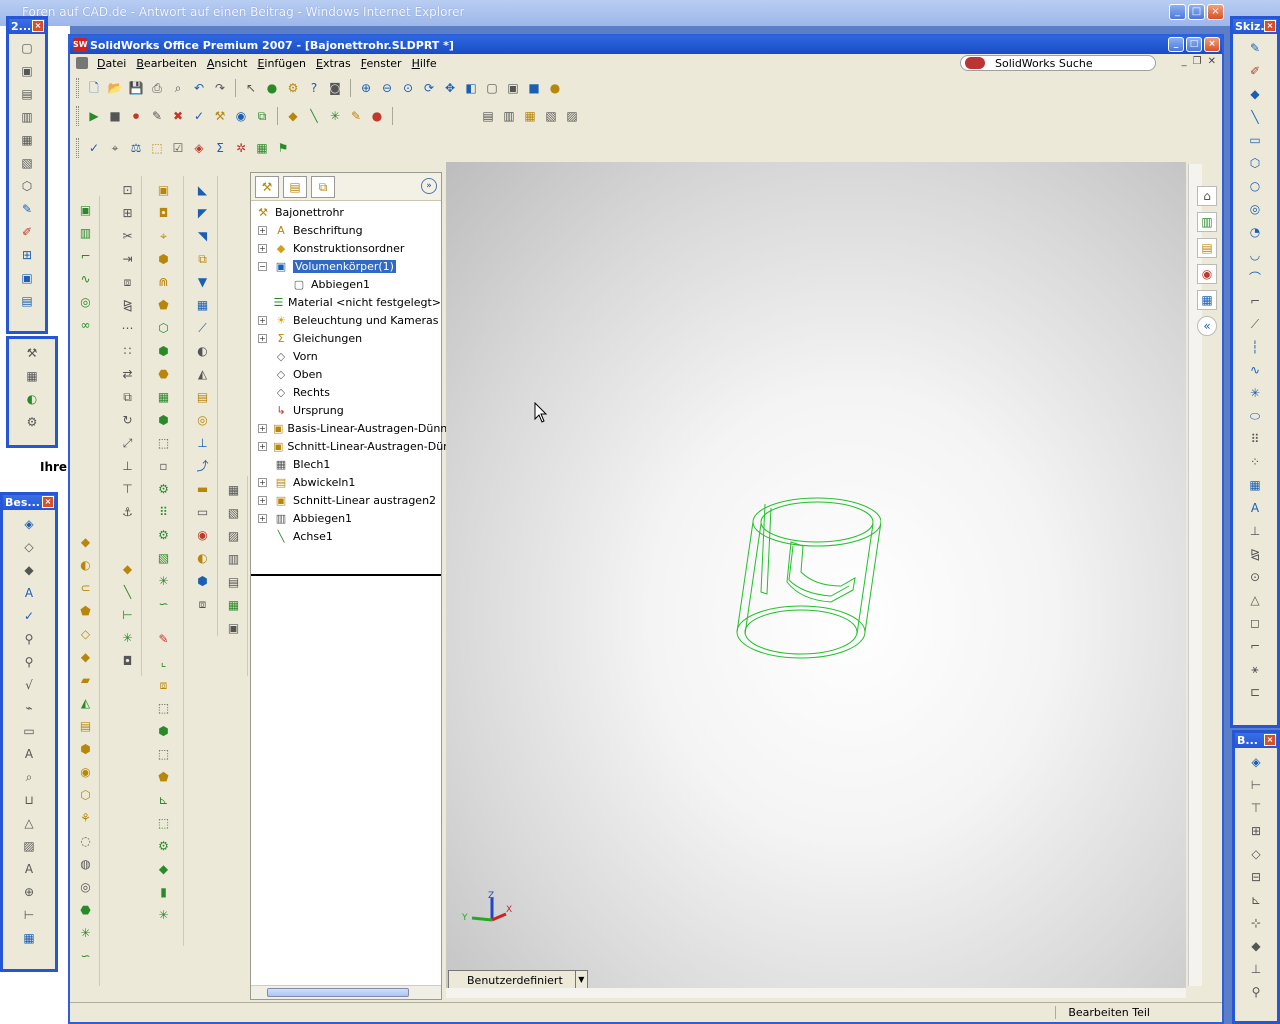 The height and width of the screenshot is (1024, 1280). I want to click on datum-feature-icon: A, so click(29, 753).